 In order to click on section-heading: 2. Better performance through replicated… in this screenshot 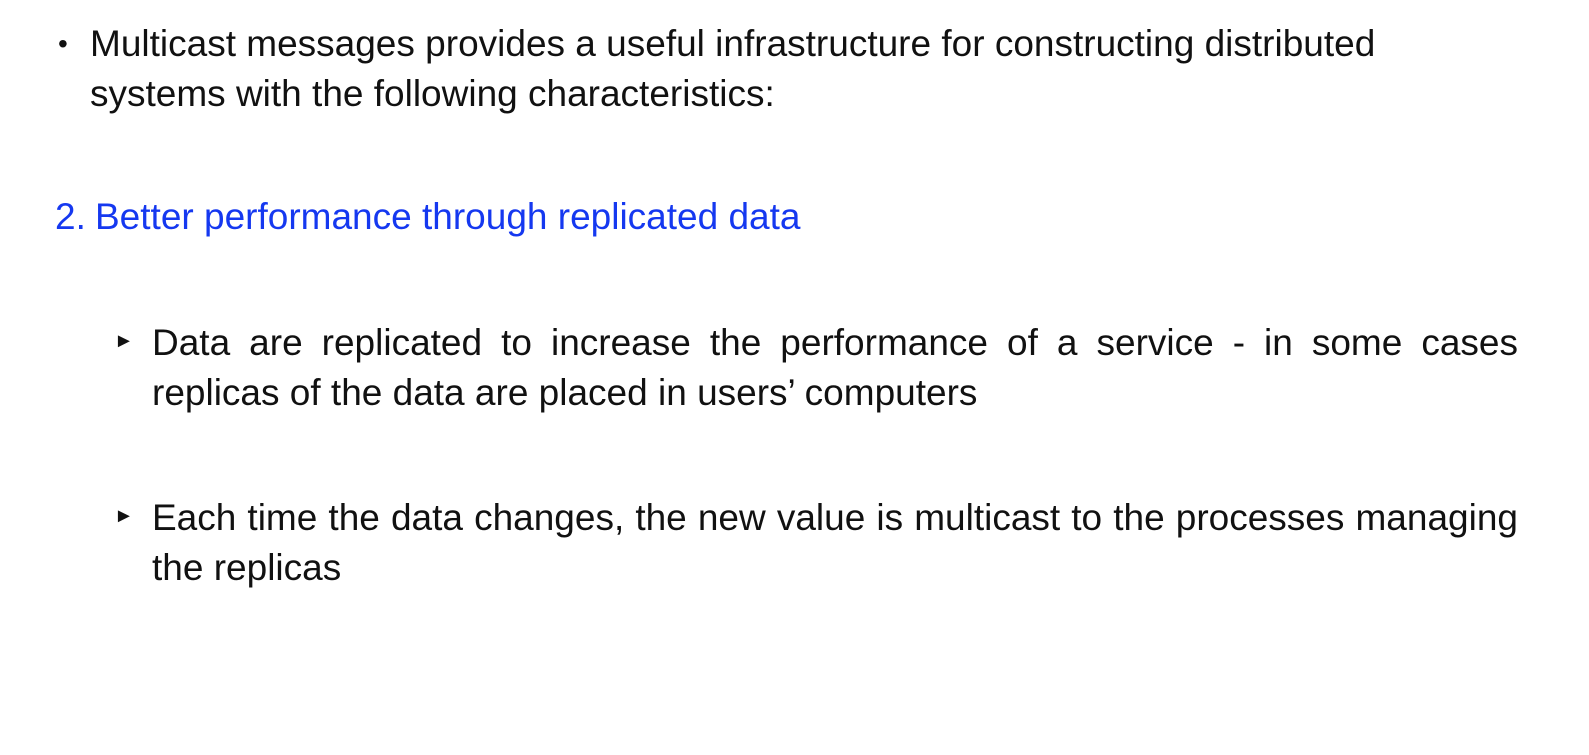, I will do `click(427, 217)`.